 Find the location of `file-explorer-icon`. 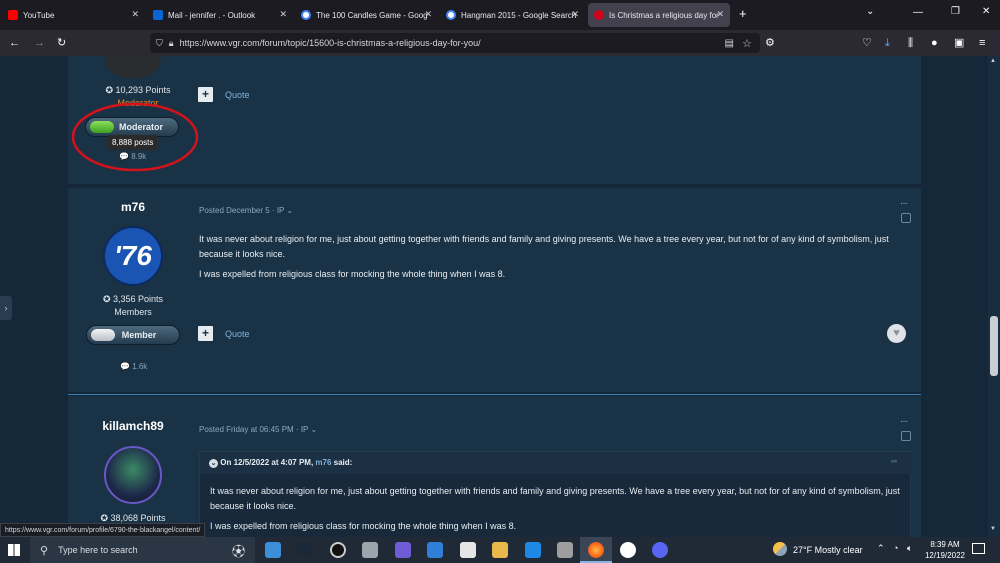

file-explorer-icon is located at coordinates (500, 550).